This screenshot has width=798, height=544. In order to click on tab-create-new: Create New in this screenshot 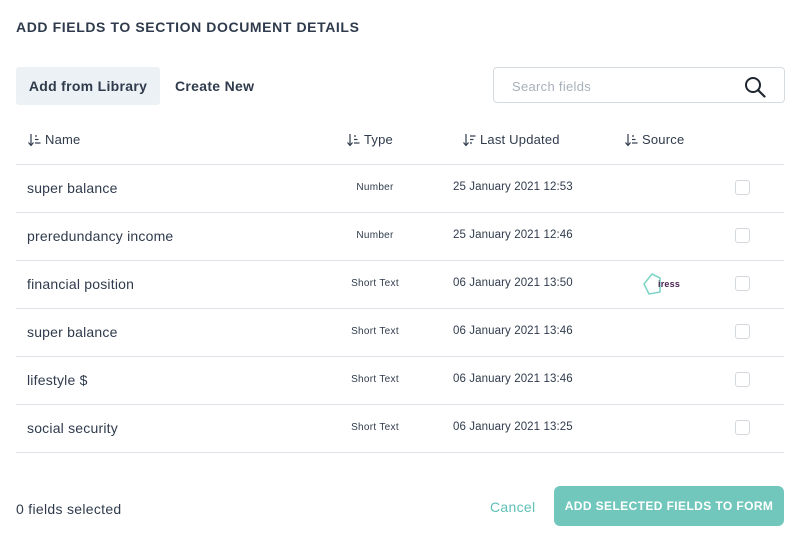, I will do `click(214, 86)`.